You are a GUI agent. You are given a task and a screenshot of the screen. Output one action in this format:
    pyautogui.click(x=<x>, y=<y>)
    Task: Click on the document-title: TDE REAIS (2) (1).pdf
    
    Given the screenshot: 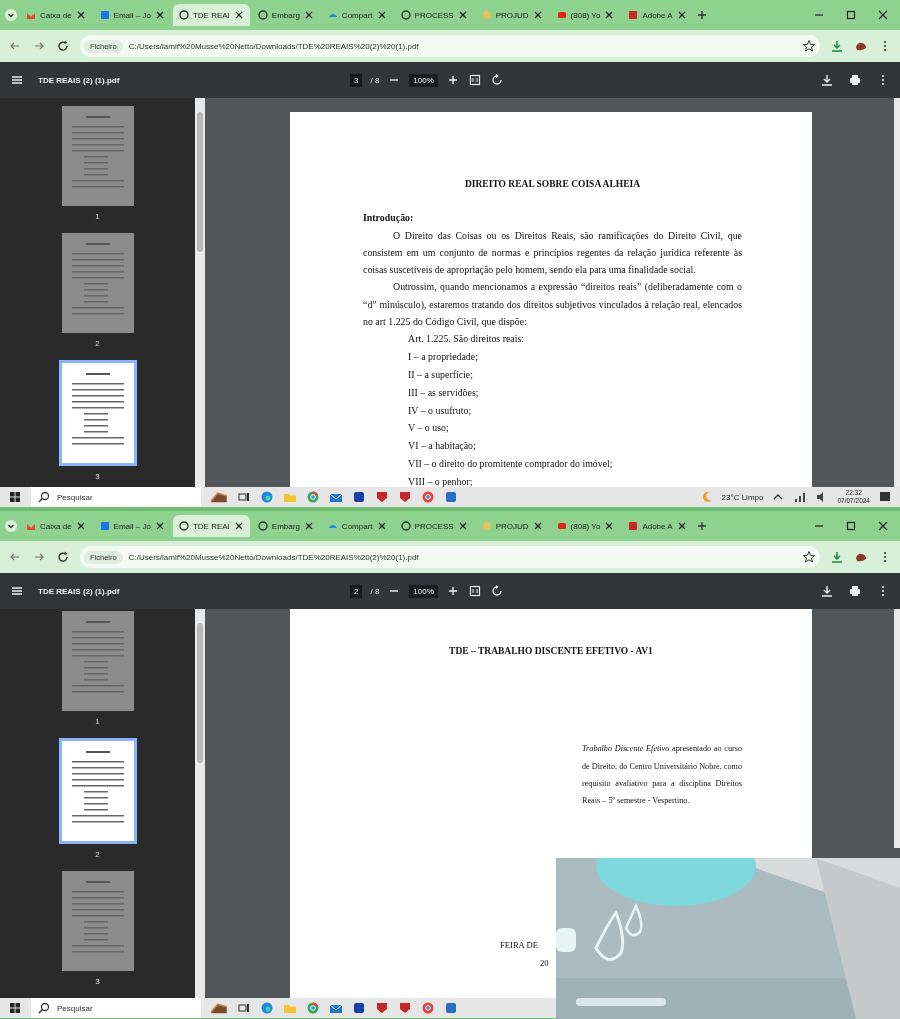 What is the action you would take?
    pyautogui.click(x=79, y=591)
    